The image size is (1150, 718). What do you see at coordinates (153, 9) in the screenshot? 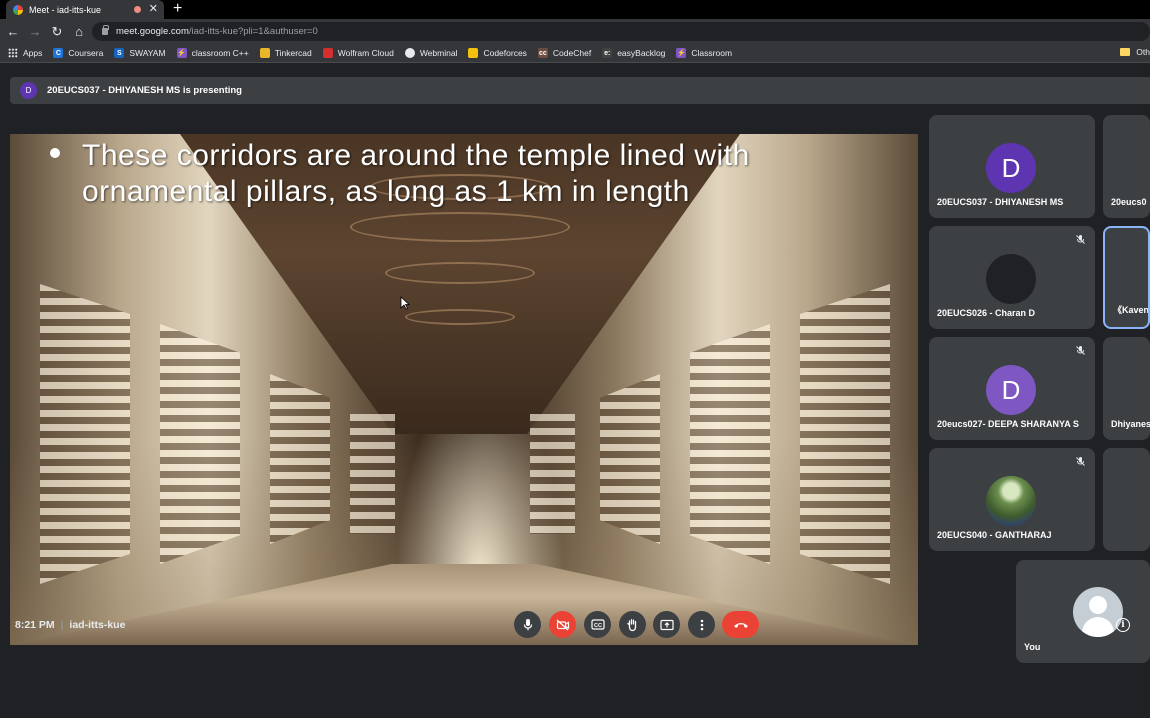
I see `tab-close-icon: ✕` at bounding box center [153, 9].